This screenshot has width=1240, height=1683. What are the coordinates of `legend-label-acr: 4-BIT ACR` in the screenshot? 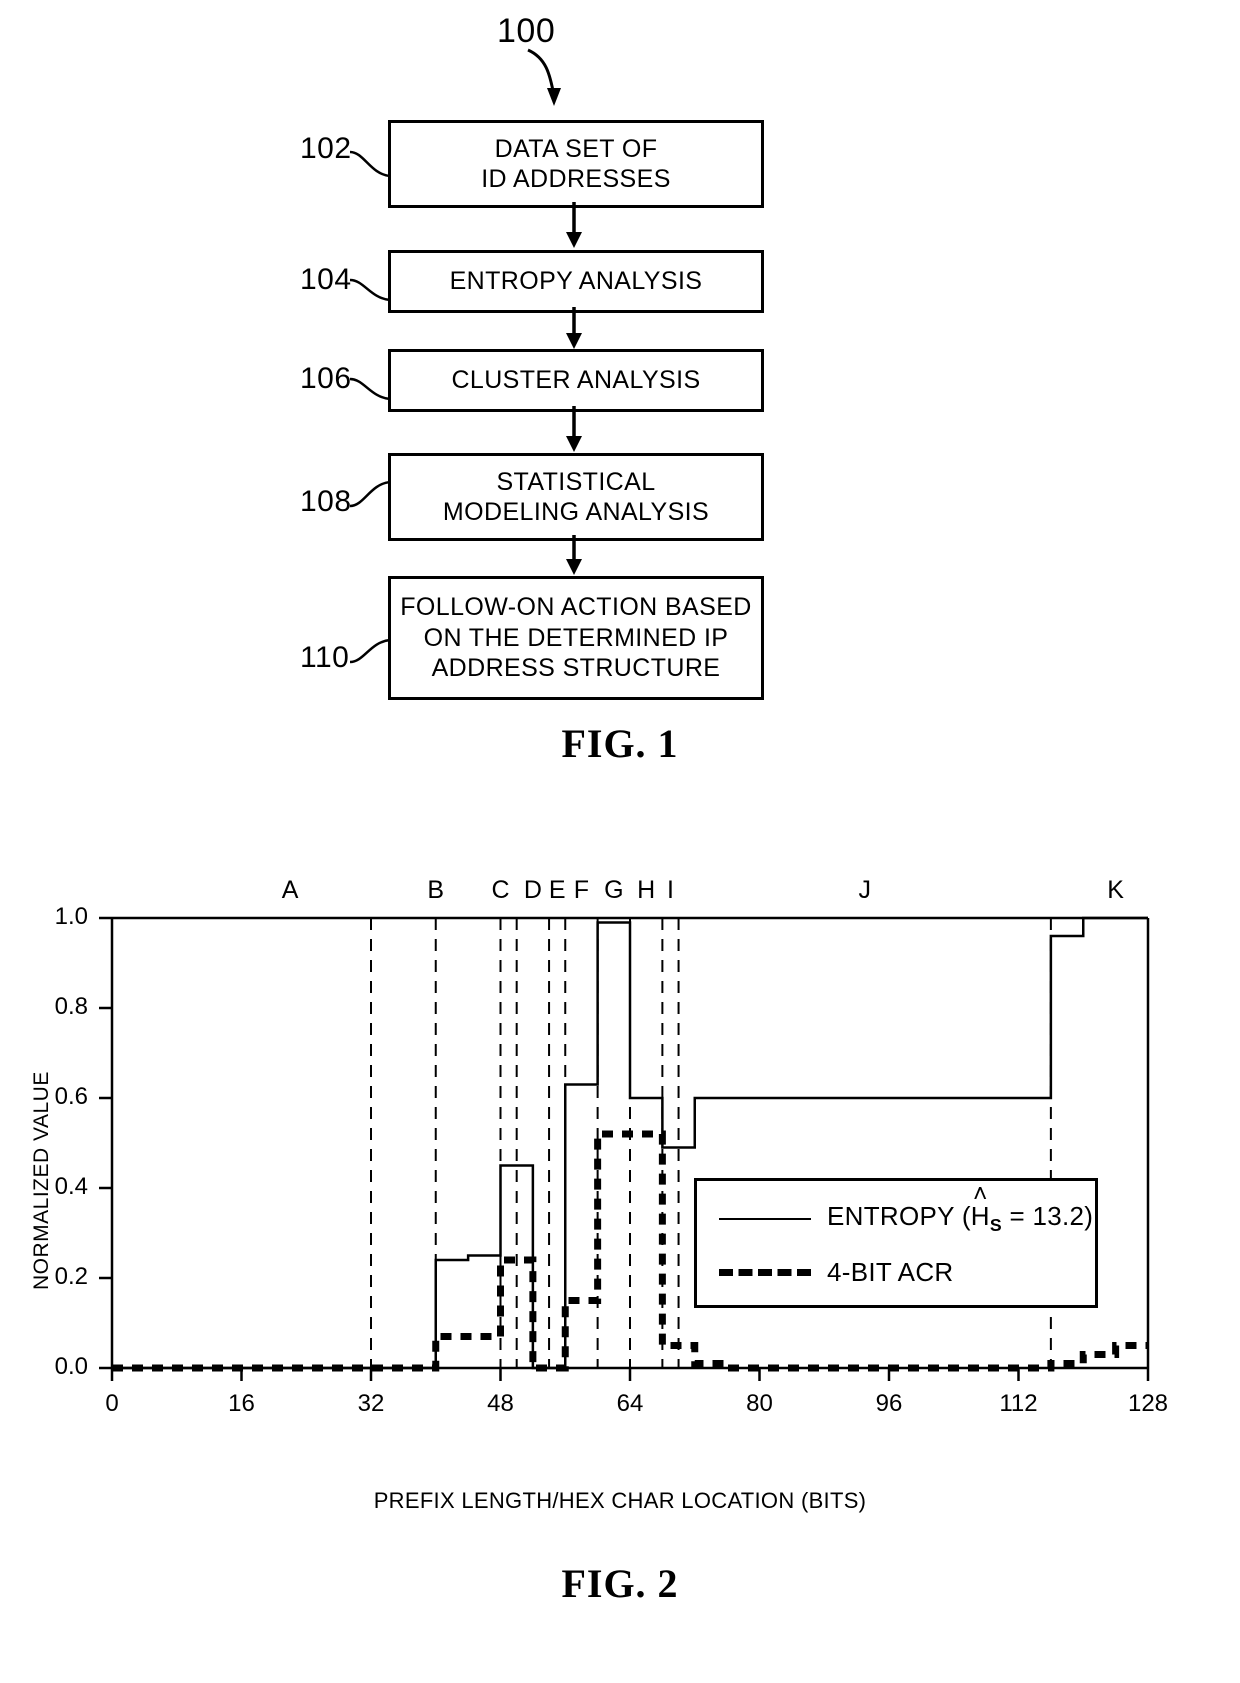 It's located at (890, 1272).